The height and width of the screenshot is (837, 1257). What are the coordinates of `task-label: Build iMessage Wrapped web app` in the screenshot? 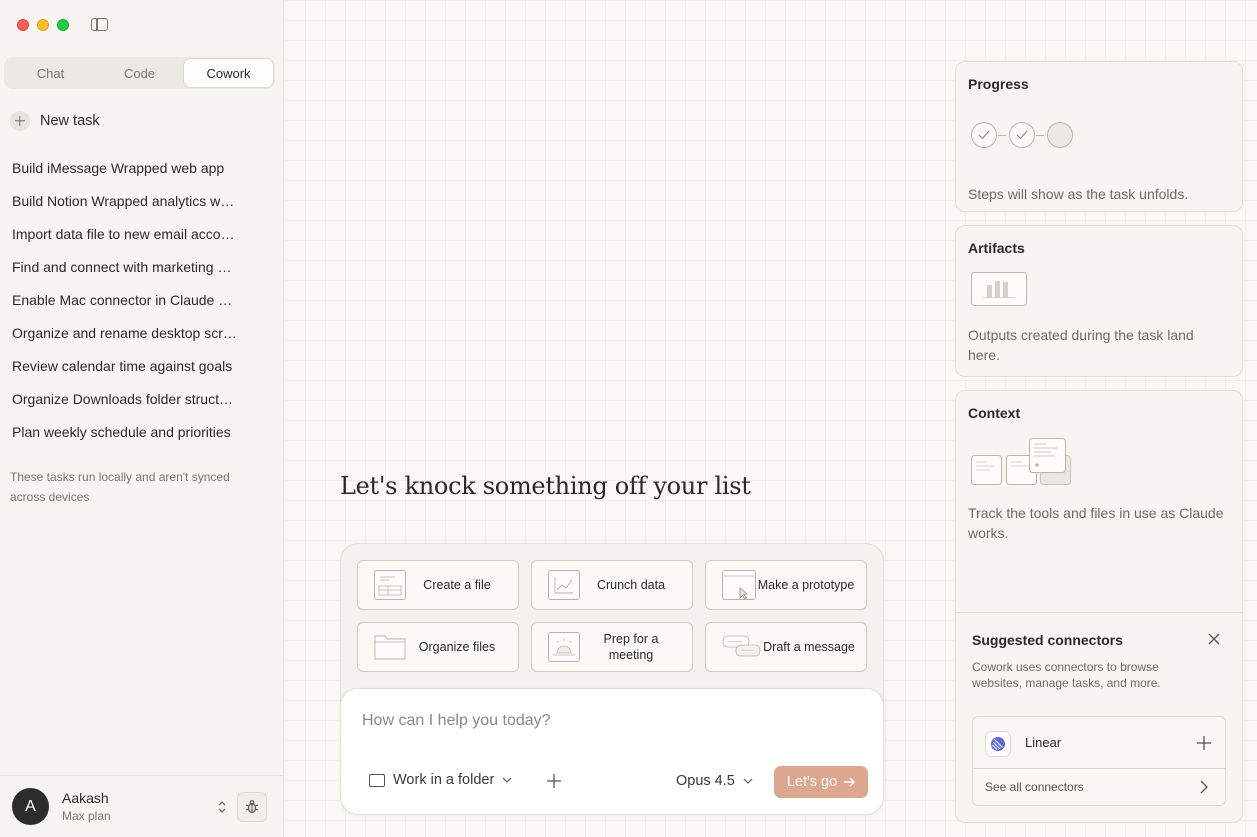 It's located at (118, 167).